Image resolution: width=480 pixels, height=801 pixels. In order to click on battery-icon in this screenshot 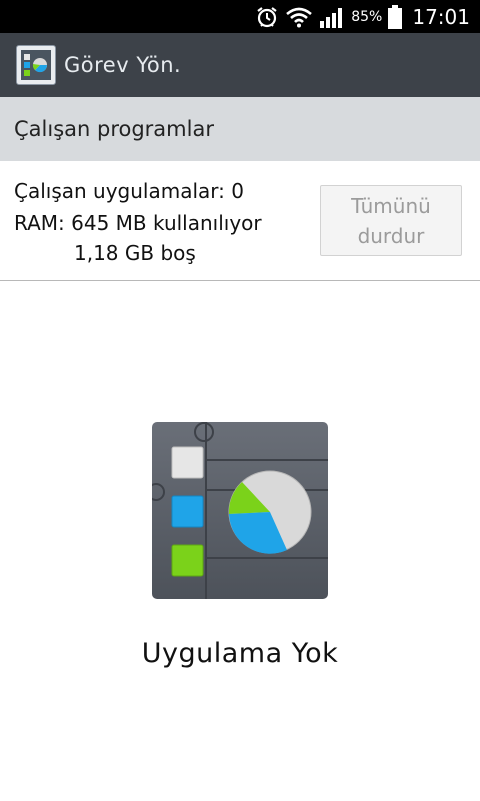, I will do `click(395, 16)`.